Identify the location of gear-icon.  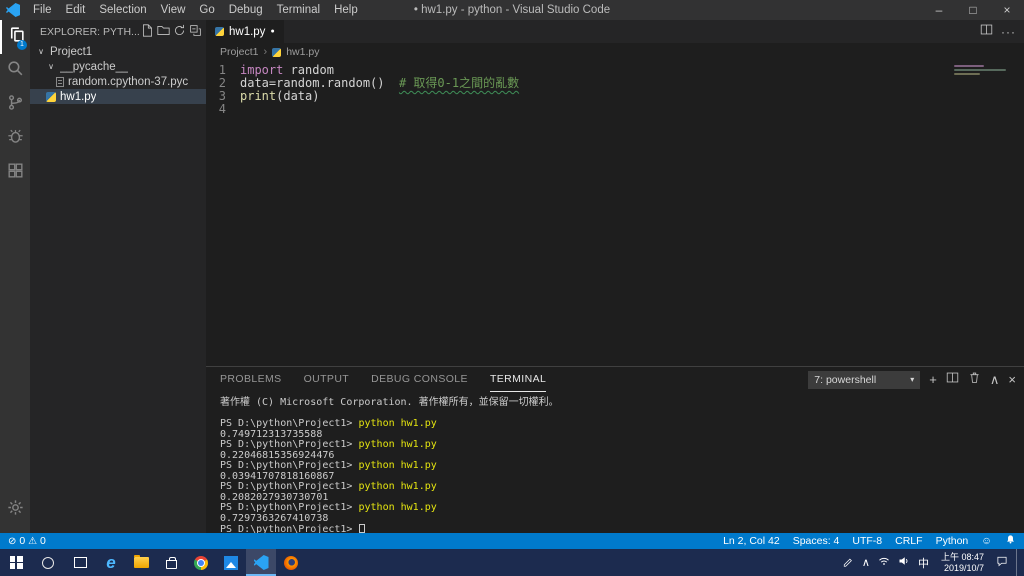
(15, 510).